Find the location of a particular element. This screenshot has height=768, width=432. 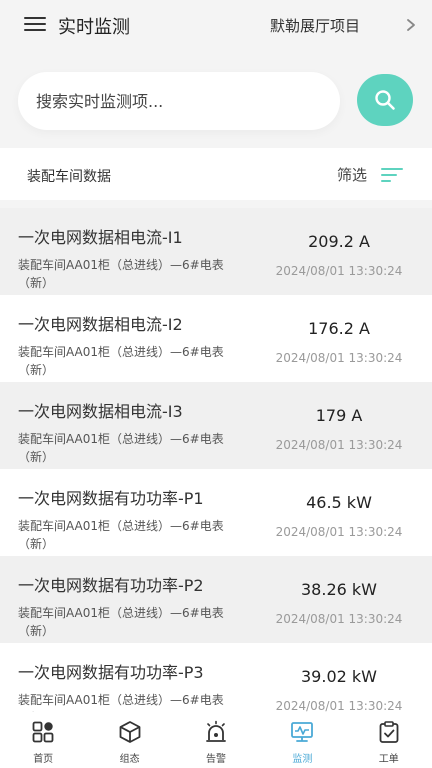

item-name: 一次电网数据有功功率-P3 is located at coordinates (111, 672).